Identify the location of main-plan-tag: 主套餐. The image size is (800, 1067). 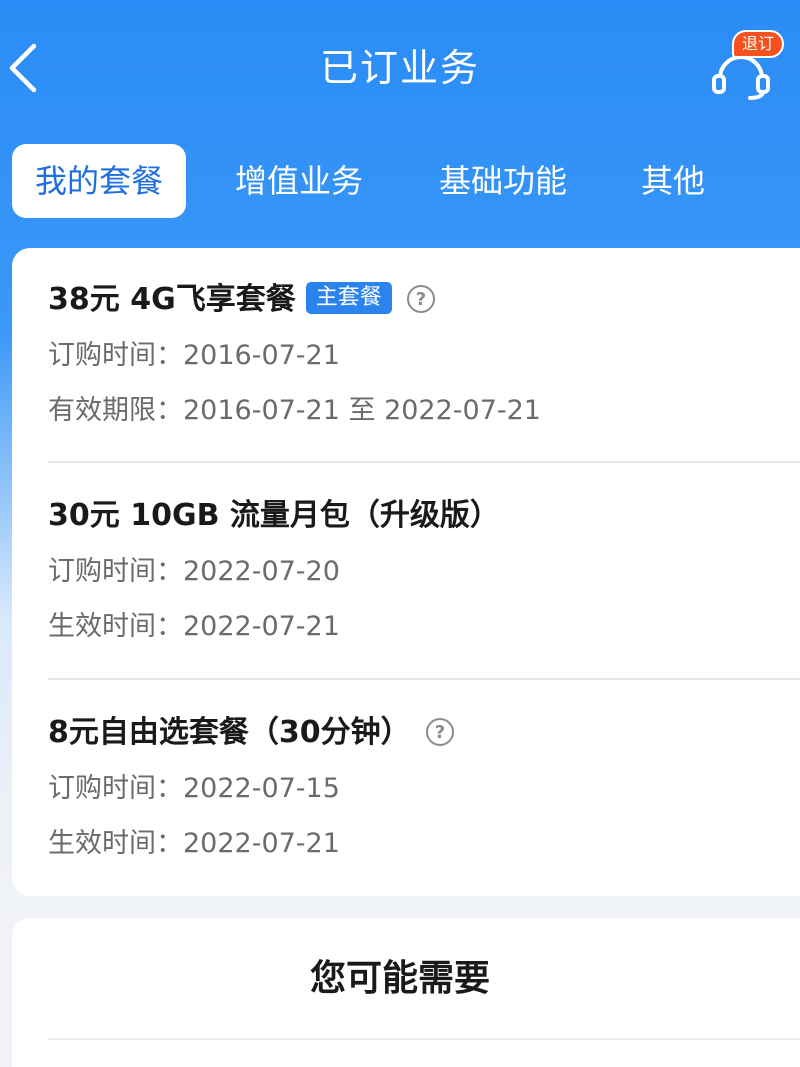
(348, 297).